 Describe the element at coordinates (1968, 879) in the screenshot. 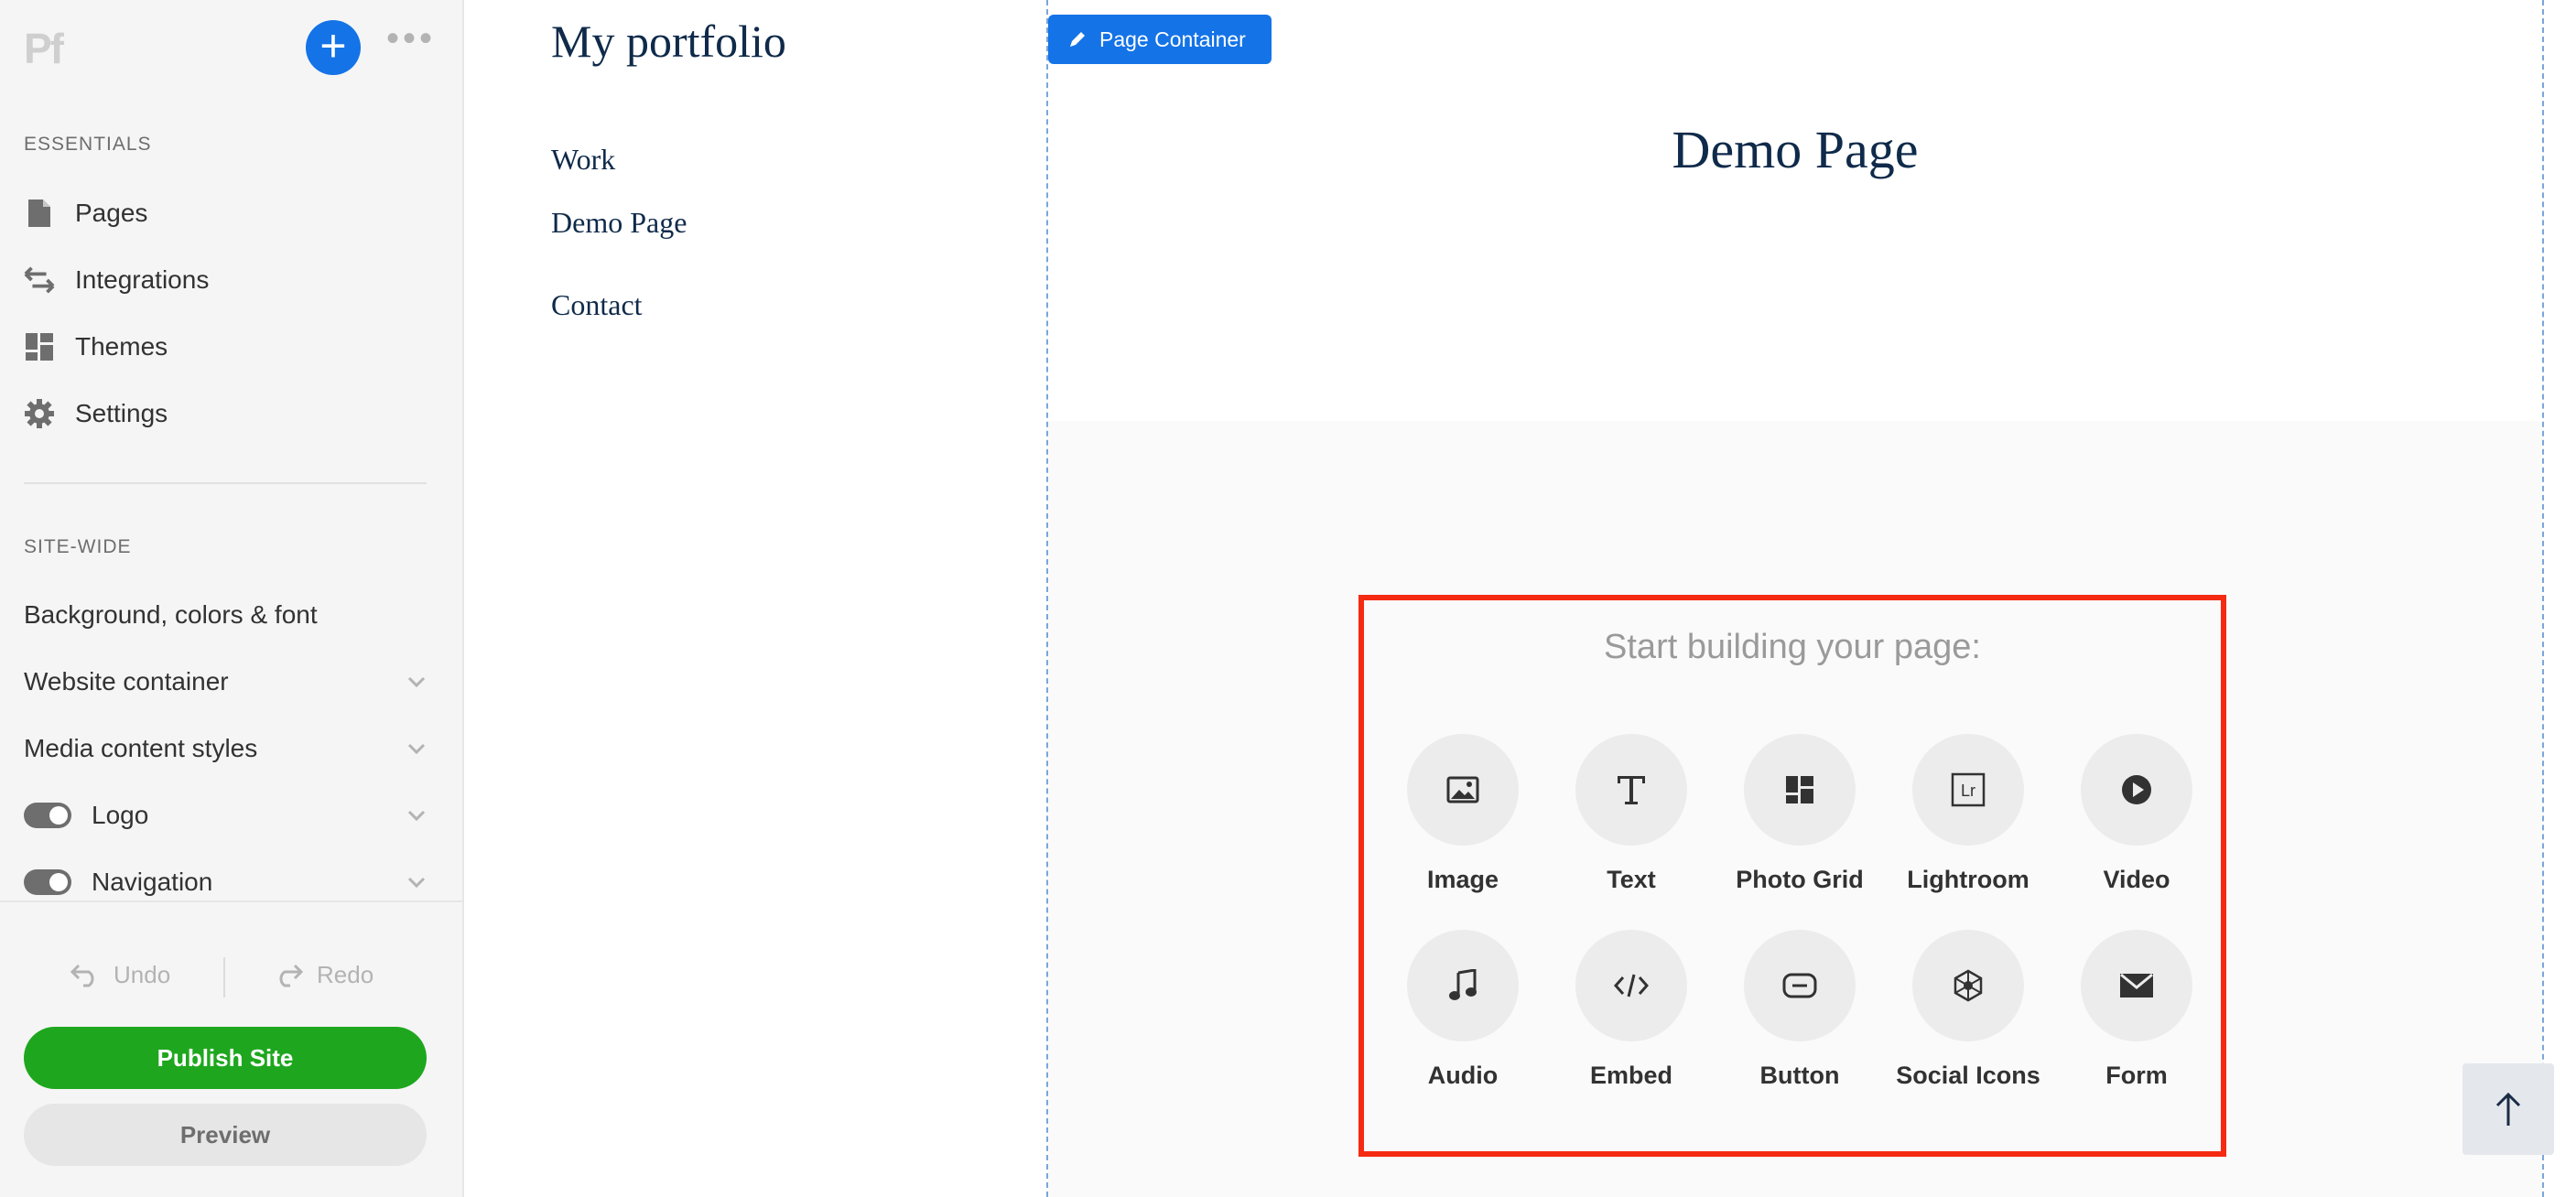

I see `tile-label: Lightroom` at that location.